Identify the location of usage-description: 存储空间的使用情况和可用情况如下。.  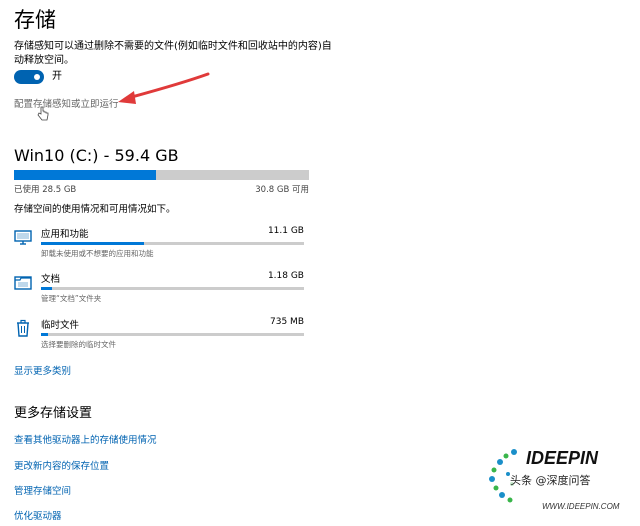
(95, 209).